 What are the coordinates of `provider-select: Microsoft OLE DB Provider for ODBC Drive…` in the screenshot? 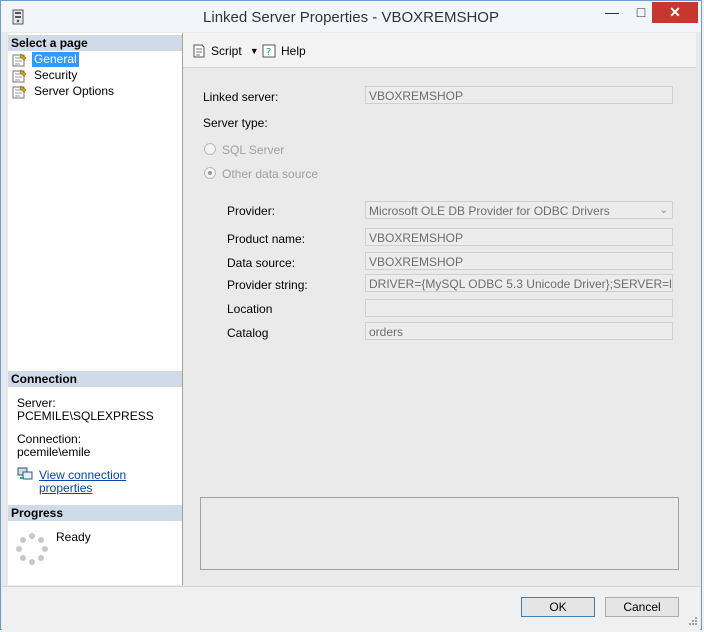 It's located at (519, 210).